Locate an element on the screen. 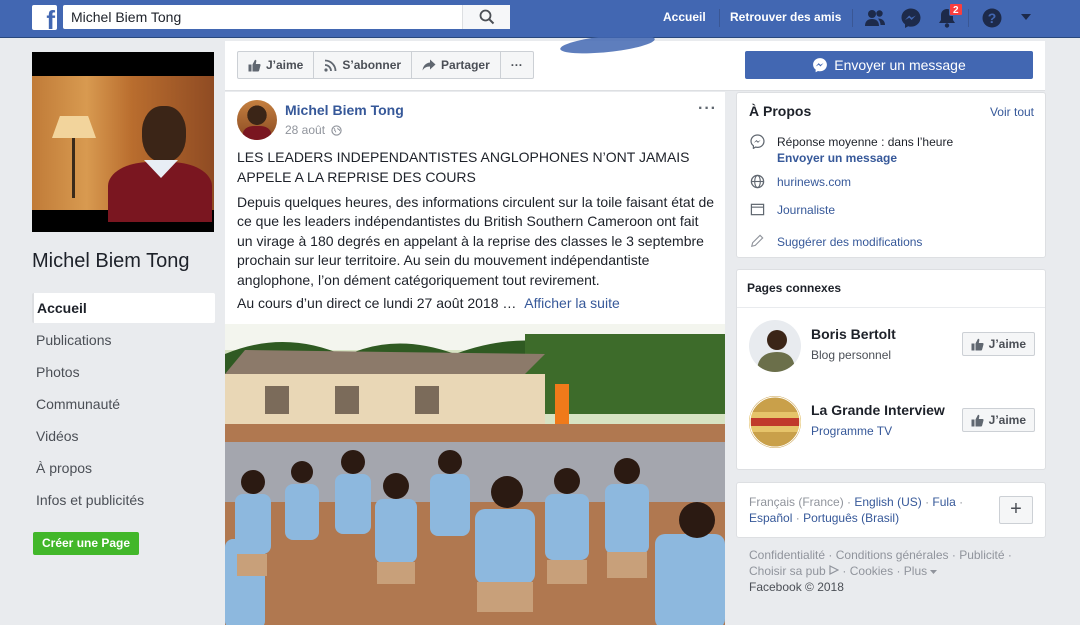 This screenshot has width=1080, height=625. footer-link-cookies: Cookies is located at coordinates (871, 571).